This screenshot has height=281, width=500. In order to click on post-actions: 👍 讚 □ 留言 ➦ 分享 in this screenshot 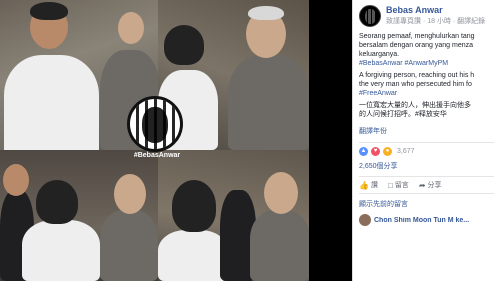, I will do `click(426, 185)`.